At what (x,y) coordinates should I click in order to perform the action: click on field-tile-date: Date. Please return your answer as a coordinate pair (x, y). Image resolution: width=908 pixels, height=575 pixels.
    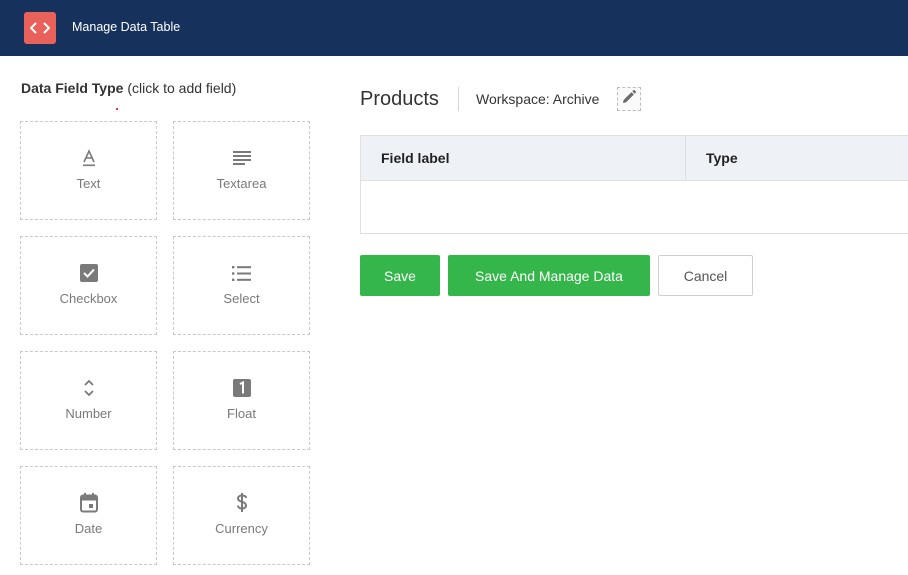
    Looking at the image, I should click on (88, 515).